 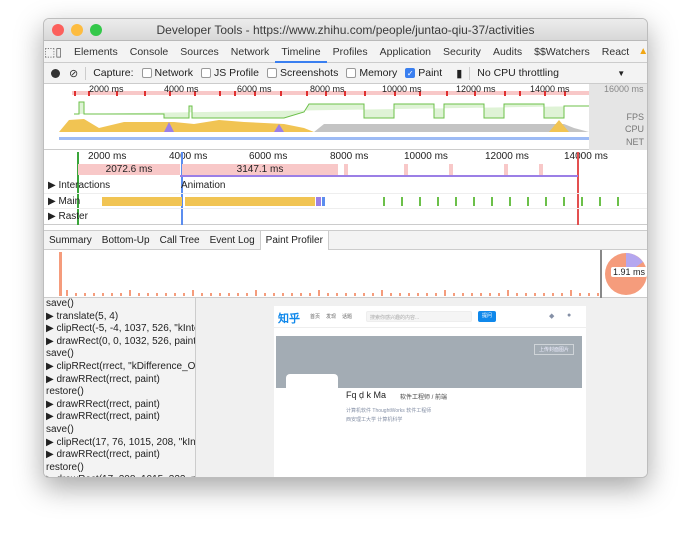 What do you see at coordinates (294, 240) in the screenshot?
I see `tab-paint-profiler: Paint Profiler` at bounding box center [294, 240].